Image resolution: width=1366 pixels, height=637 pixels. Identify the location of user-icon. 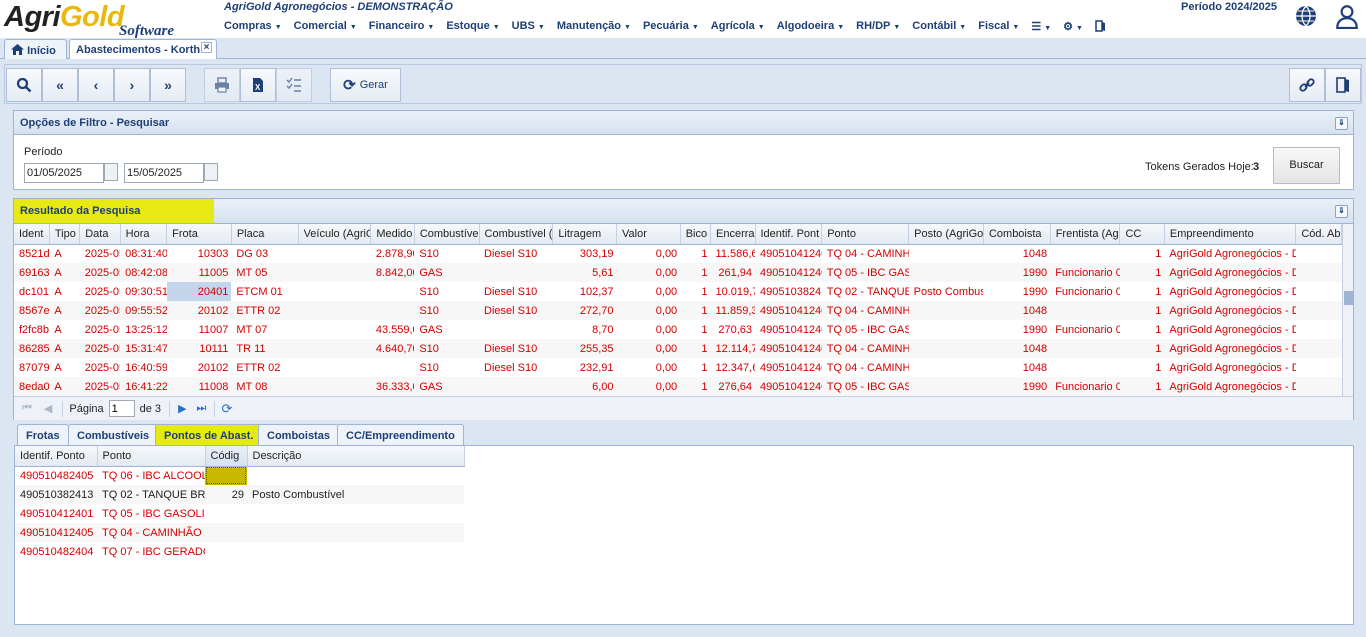
(1346, 16).